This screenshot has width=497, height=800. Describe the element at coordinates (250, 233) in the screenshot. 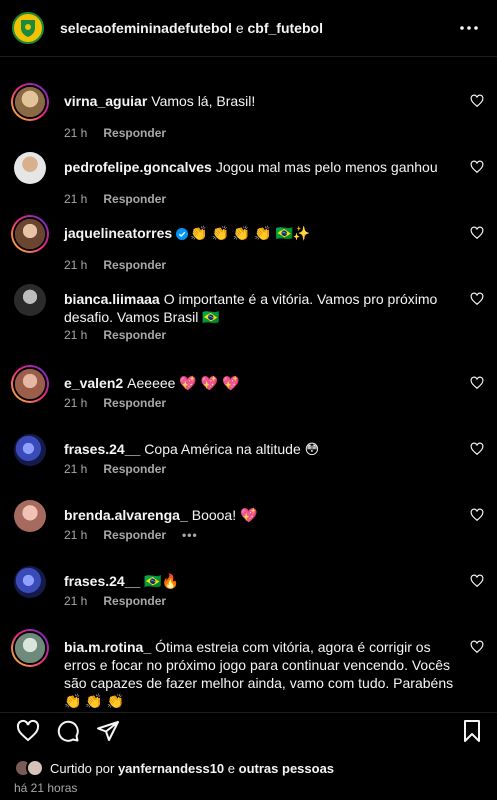

I see `comment-body: 👏 👏 👏 👏 🇧🇷✨` at that location.